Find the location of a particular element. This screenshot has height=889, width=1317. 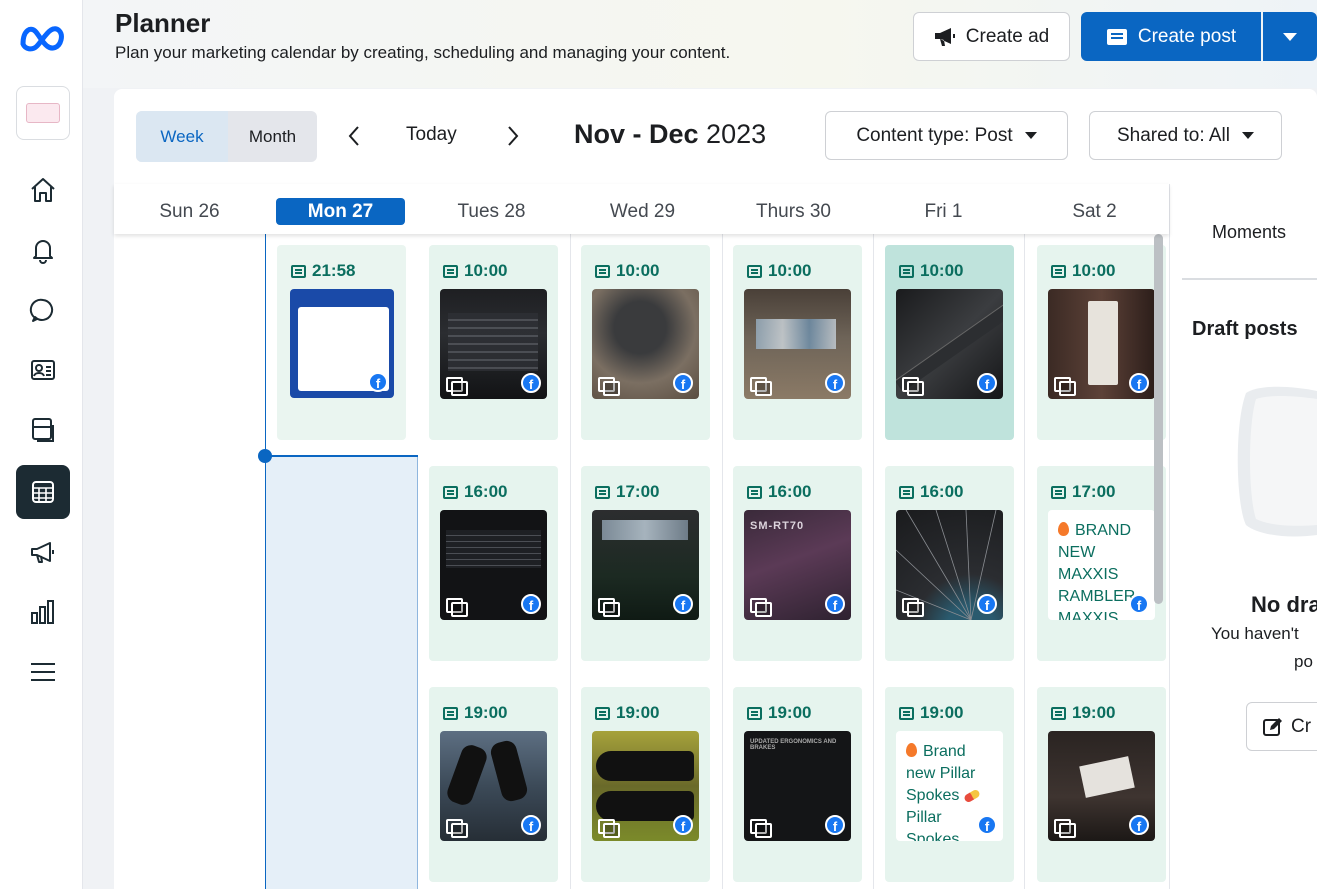

create-ad-label: Create ad is located at coordinates (1007, 36).